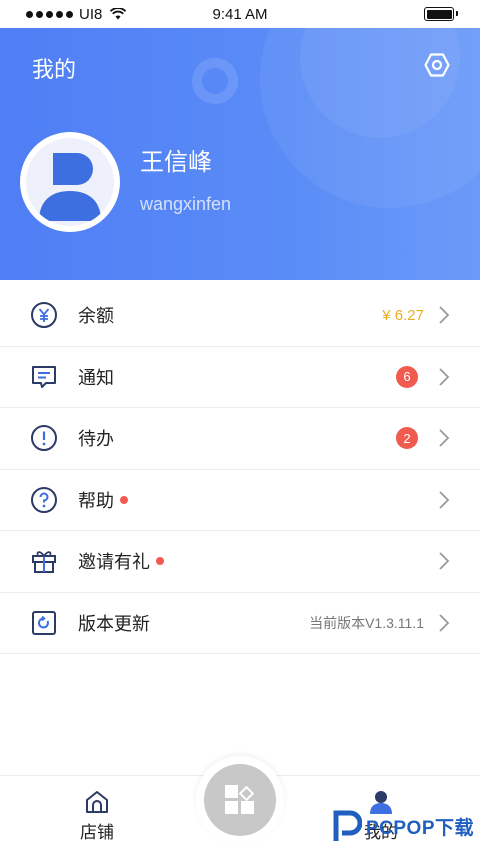 Image resolution: width=480 pixels, height=853 pixels. What do you see at coordinates (114, 562) in the screenshot?
I see `menu-item-label: 邀请有礼` at bounding box center [114, 562].